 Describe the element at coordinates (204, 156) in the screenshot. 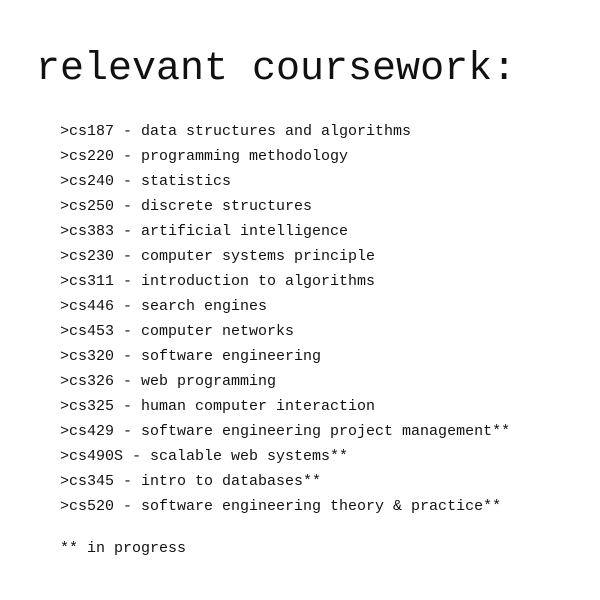

I see `course-item: >cs220 - programming methodology` at that location.